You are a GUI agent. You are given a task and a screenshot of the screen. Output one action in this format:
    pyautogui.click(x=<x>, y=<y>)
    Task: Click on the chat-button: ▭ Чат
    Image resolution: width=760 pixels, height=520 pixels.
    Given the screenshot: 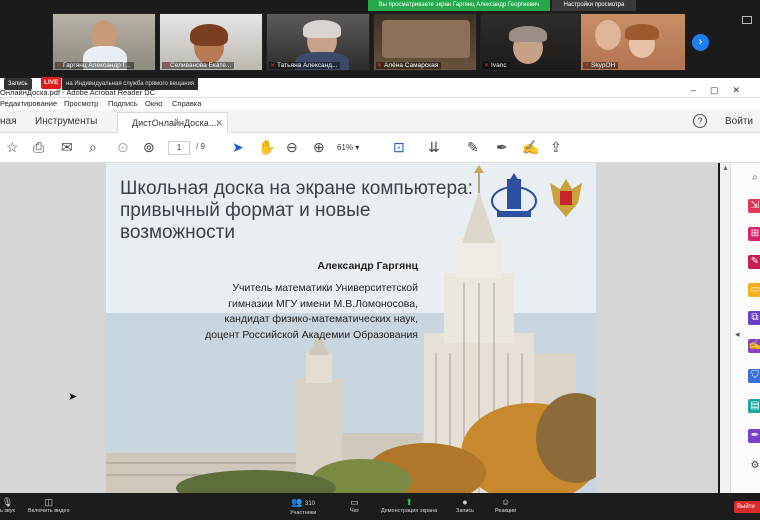 What is the action you would take?
    pyautogui.click(x=354, y=505)
    